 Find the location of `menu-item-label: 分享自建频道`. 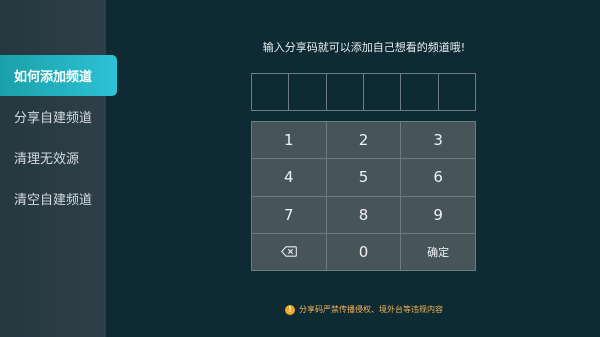

menu-item-label: 分享自建频道 is located at coordinates (53, 118).